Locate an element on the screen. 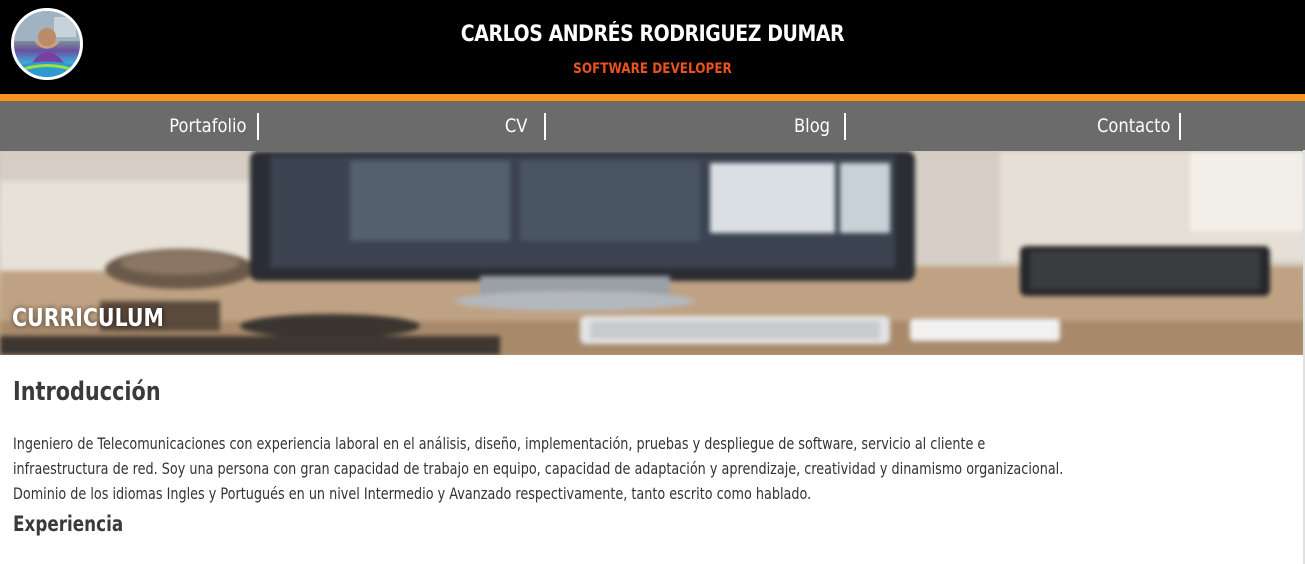  site-owner-role: SOFTWARE DEVELOPER is located at coordinates (652, 69).